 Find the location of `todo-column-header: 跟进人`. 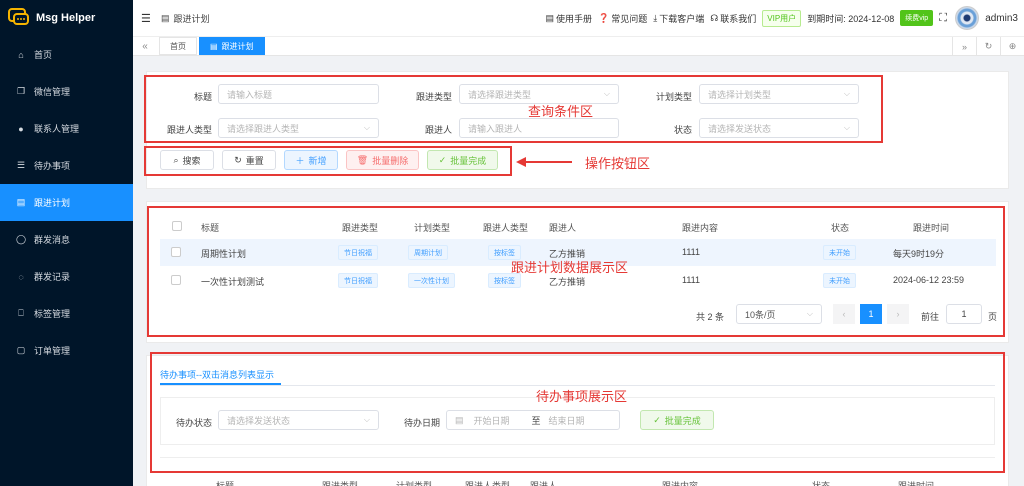

todo-column-header: 跟进人 is located at coordinates (544, 483).